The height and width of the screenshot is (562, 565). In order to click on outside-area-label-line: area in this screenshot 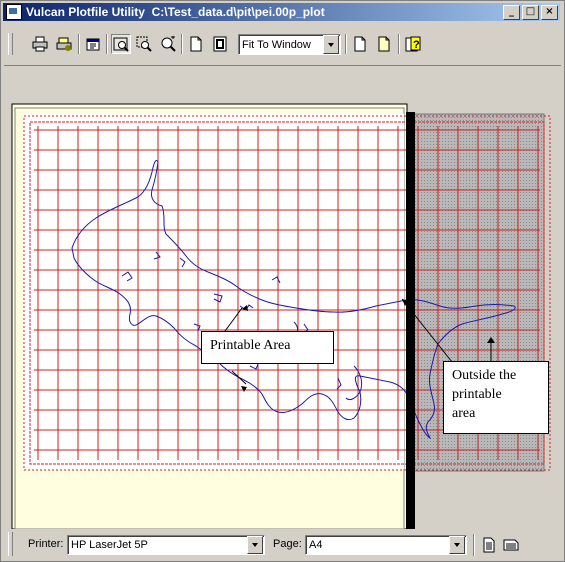, I will do `click(464, 413)`.